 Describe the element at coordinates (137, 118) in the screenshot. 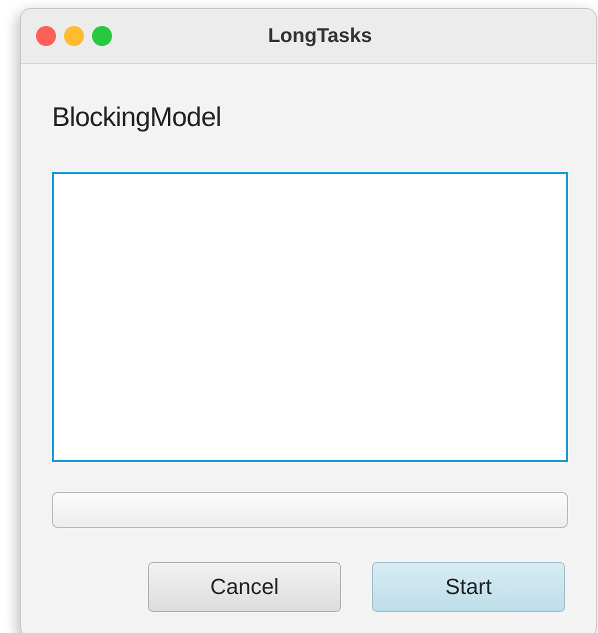

I see `heading-label: BlockingModel` at that location.